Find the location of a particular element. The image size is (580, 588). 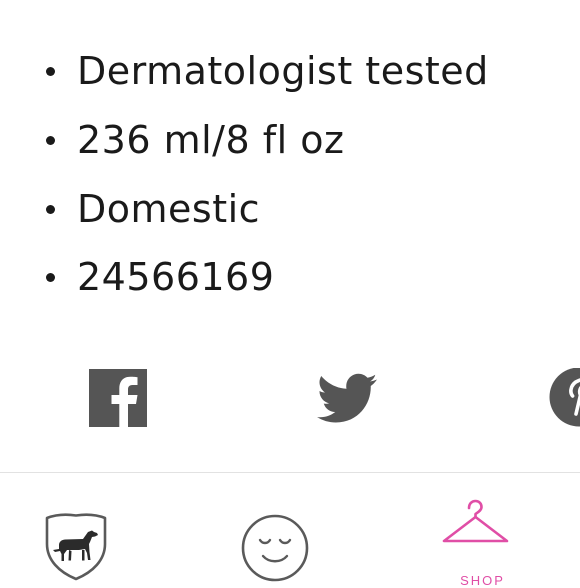

social-share-row is located at coordinates (290, 400).